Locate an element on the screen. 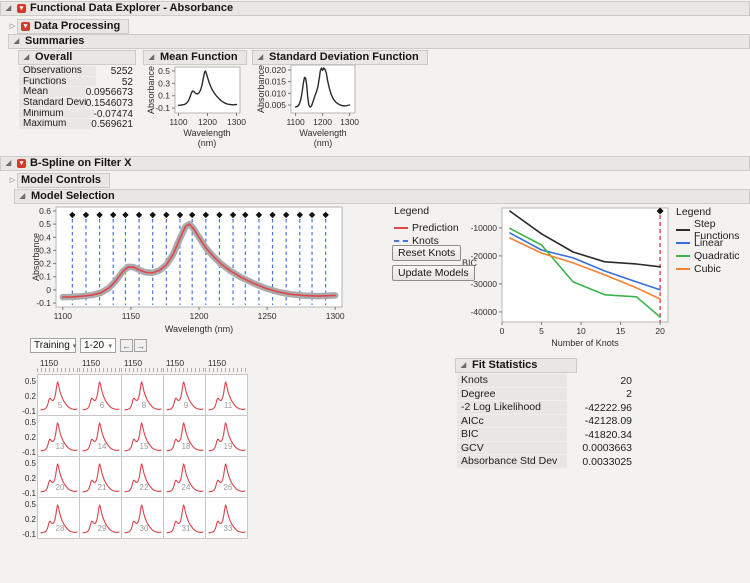 The image size is (750, 583). function-cell-29: 29 is located at coordinates (100, 518).